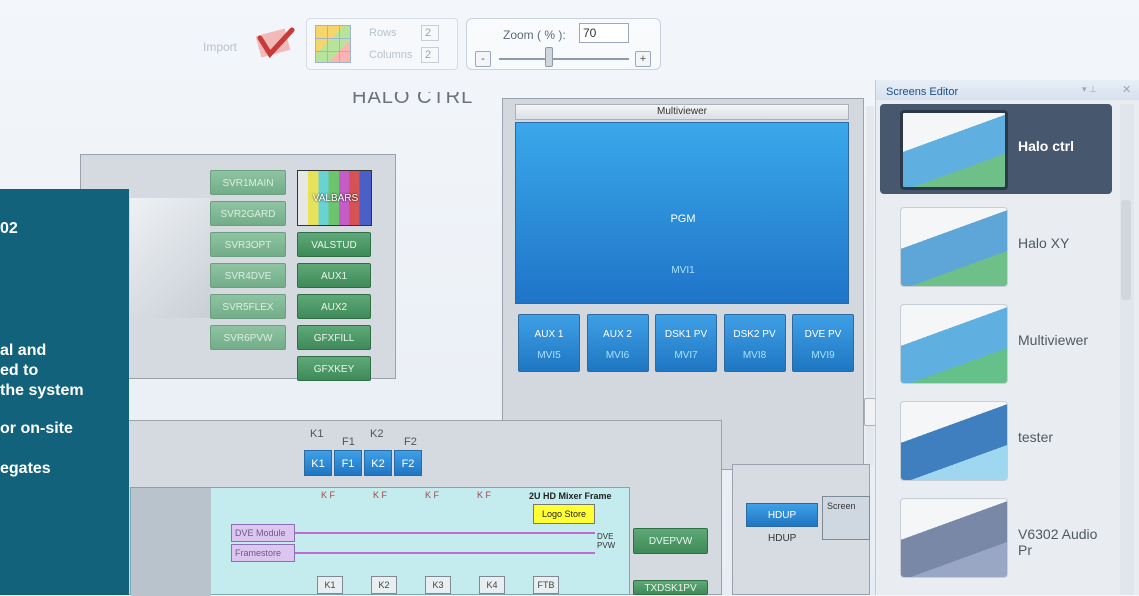 This screenshot has height=596, width=1139. What do you see at coordinates (248, 275) in the screenshot?
I see `source-button: SVR4DVE` at bounding box center [248, 275].